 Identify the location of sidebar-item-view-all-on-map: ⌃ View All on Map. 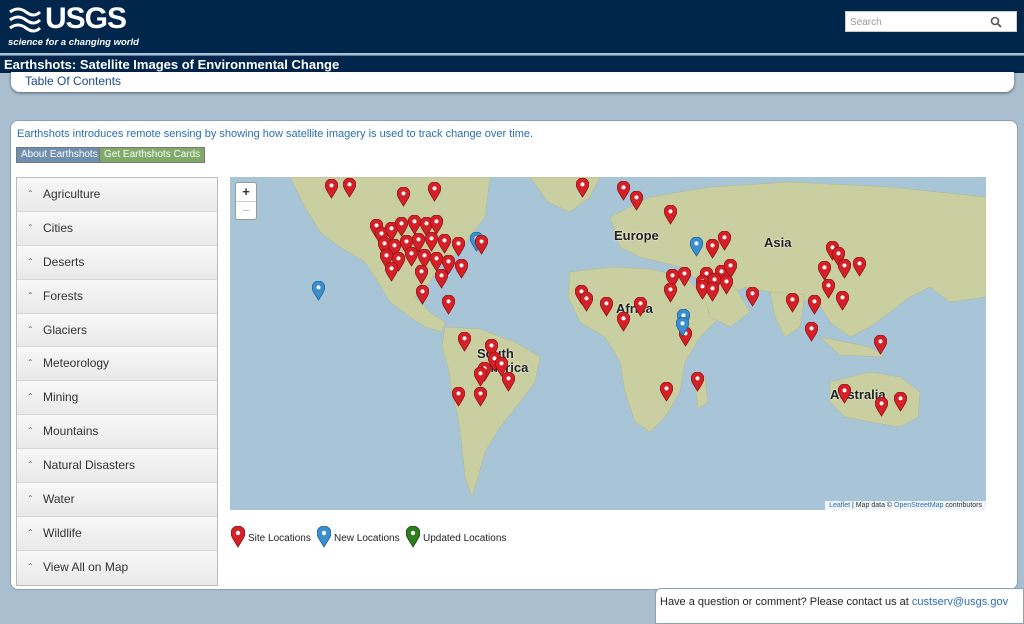
(117, 567).